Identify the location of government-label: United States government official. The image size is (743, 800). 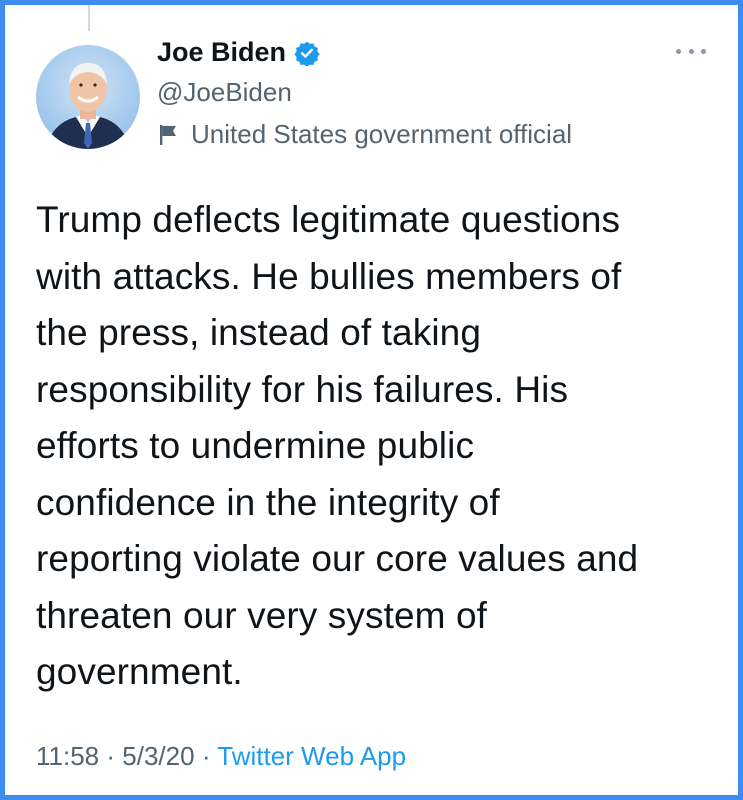
(364, 134).